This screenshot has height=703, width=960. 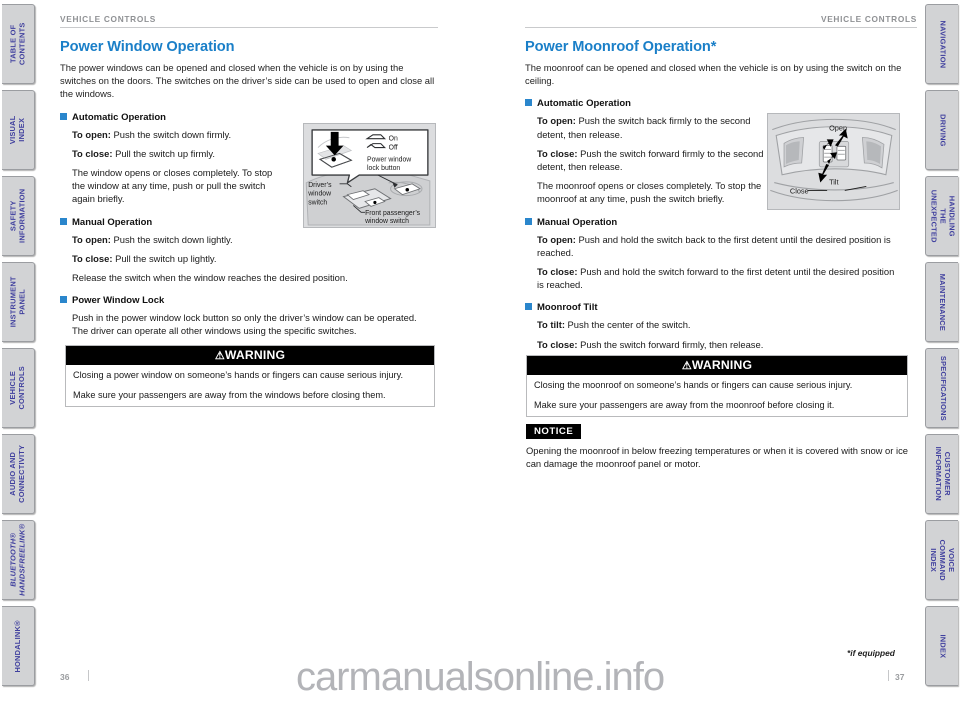 What do you see at coordinates (163, 153) in the screenshot?
I see `instruction-text: Pull the switch up firmly.` at bounding box center [163, 153].